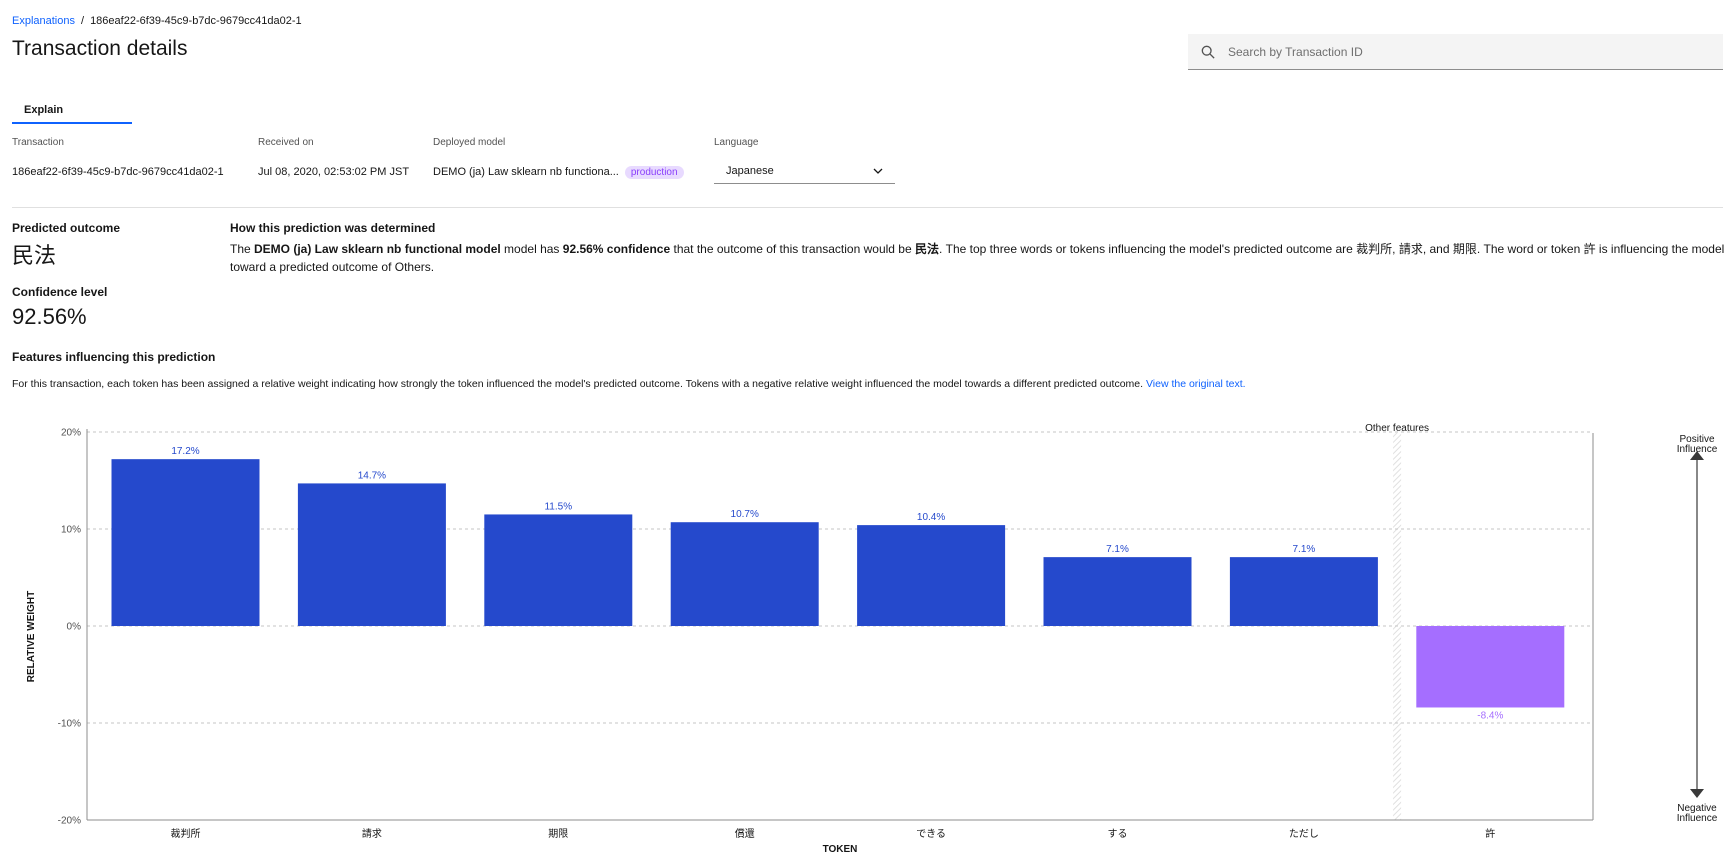 The image size is (1733, 867). I want to click on transaction-value: 186eaf22-6f39-45c9-b7dc-9679cc41da02-1, so click(118, 172).